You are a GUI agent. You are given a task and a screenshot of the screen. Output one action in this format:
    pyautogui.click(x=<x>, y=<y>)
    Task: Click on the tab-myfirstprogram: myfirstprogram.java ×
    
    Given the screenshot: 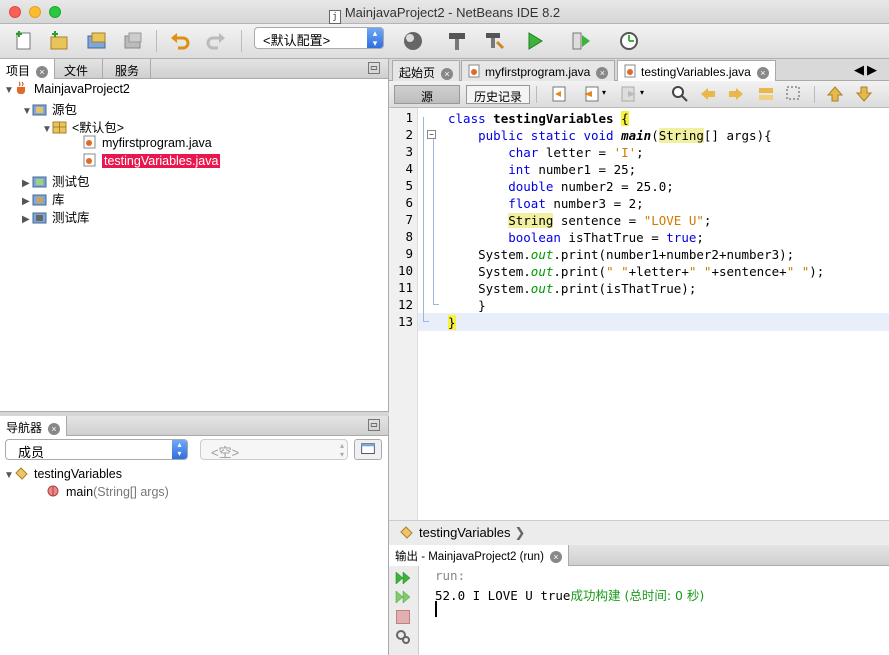 What is the action you would take?
    pyautogui.click(x=538, y=70)
    